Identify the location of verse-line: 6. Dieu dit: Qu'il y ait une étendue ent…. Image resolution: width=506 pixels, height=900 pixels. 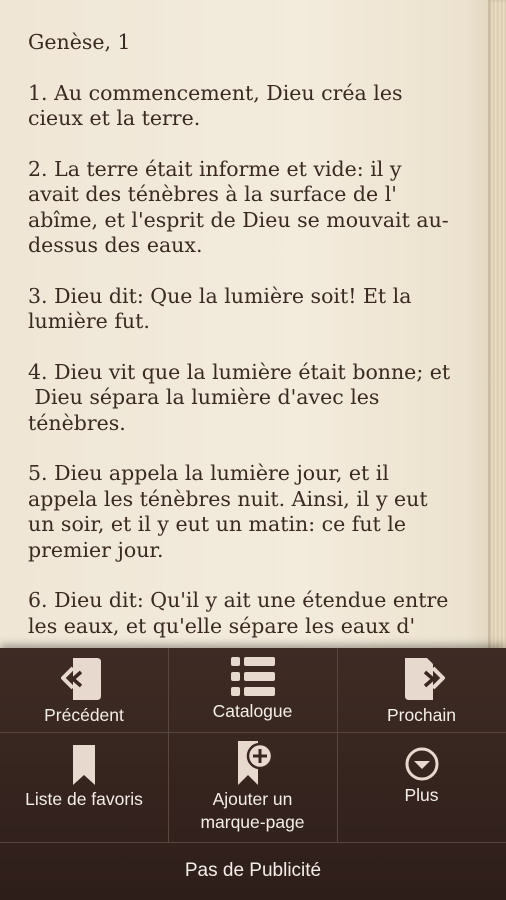
(238, 600).